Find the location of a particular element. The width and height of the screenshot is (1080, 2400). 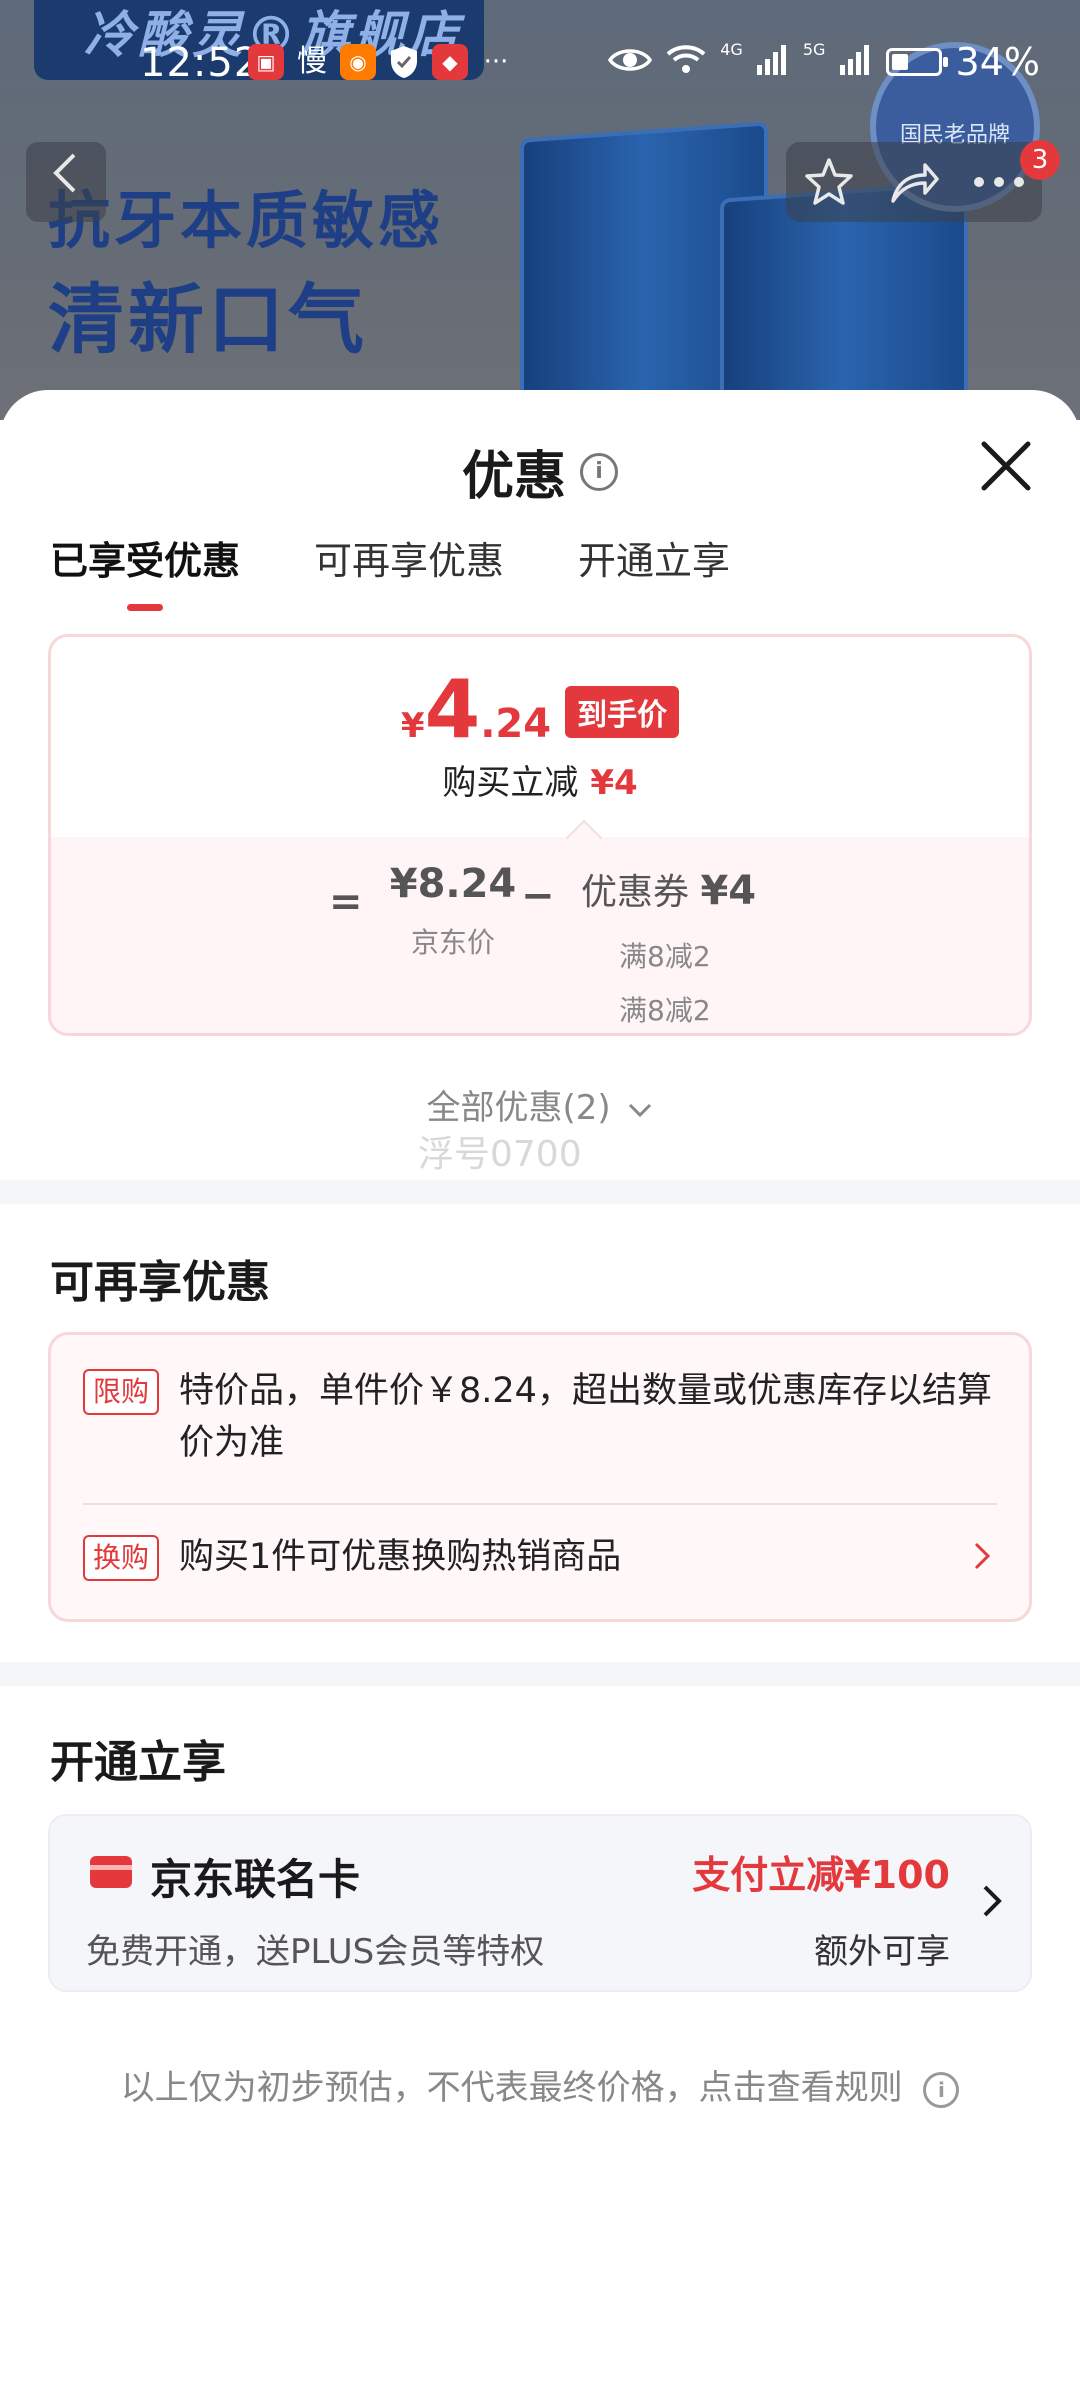

jd-cobrand-card-offer: 京东联名卡 免费开通，送PLUS会员等特权 支付立减¥100 额外可享 is located at coordinates (540, 1903).